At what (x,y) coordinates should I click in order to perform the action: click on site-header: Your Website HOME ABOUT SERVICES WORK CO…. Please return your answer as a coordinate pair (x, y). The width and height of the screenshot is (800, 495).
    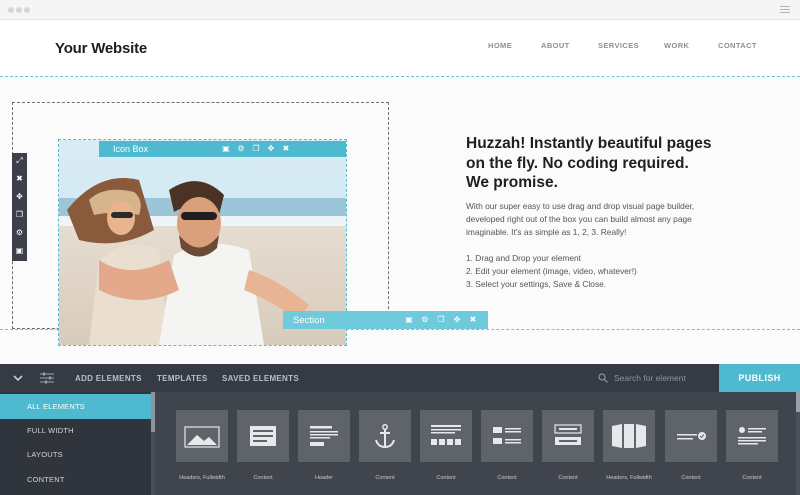
    Looking at the image, I should click on (400, 48).